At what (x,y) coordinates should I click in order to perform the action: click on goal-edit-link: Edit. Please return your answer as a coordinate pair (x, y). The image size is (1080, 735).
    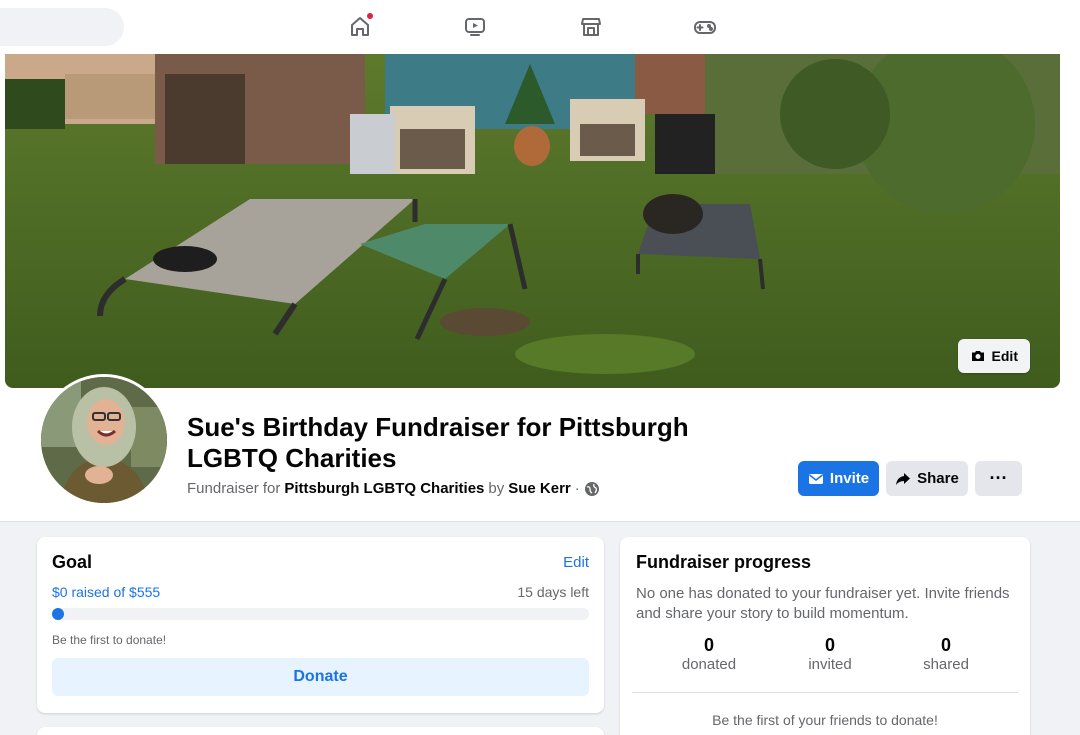
    Looking at the image, I should click on (576, 562).